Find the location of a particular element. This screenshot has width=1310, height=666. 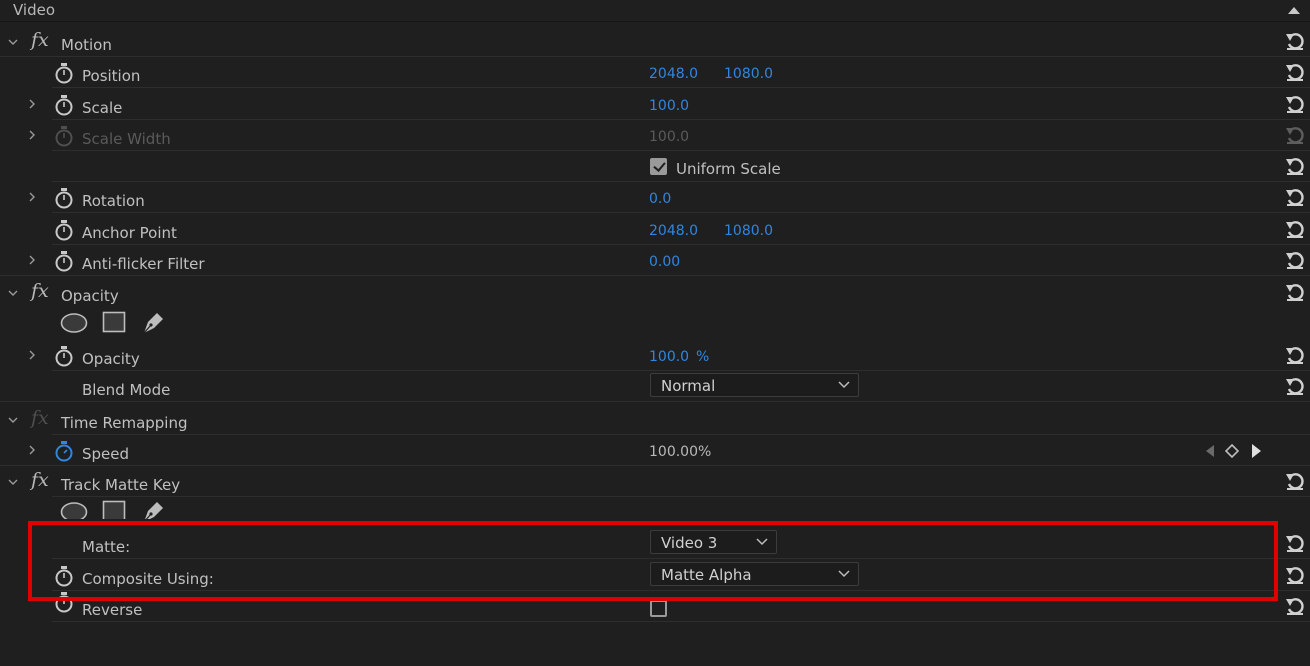

blend-mode-value: Normal is located at coordinates (688, 386).